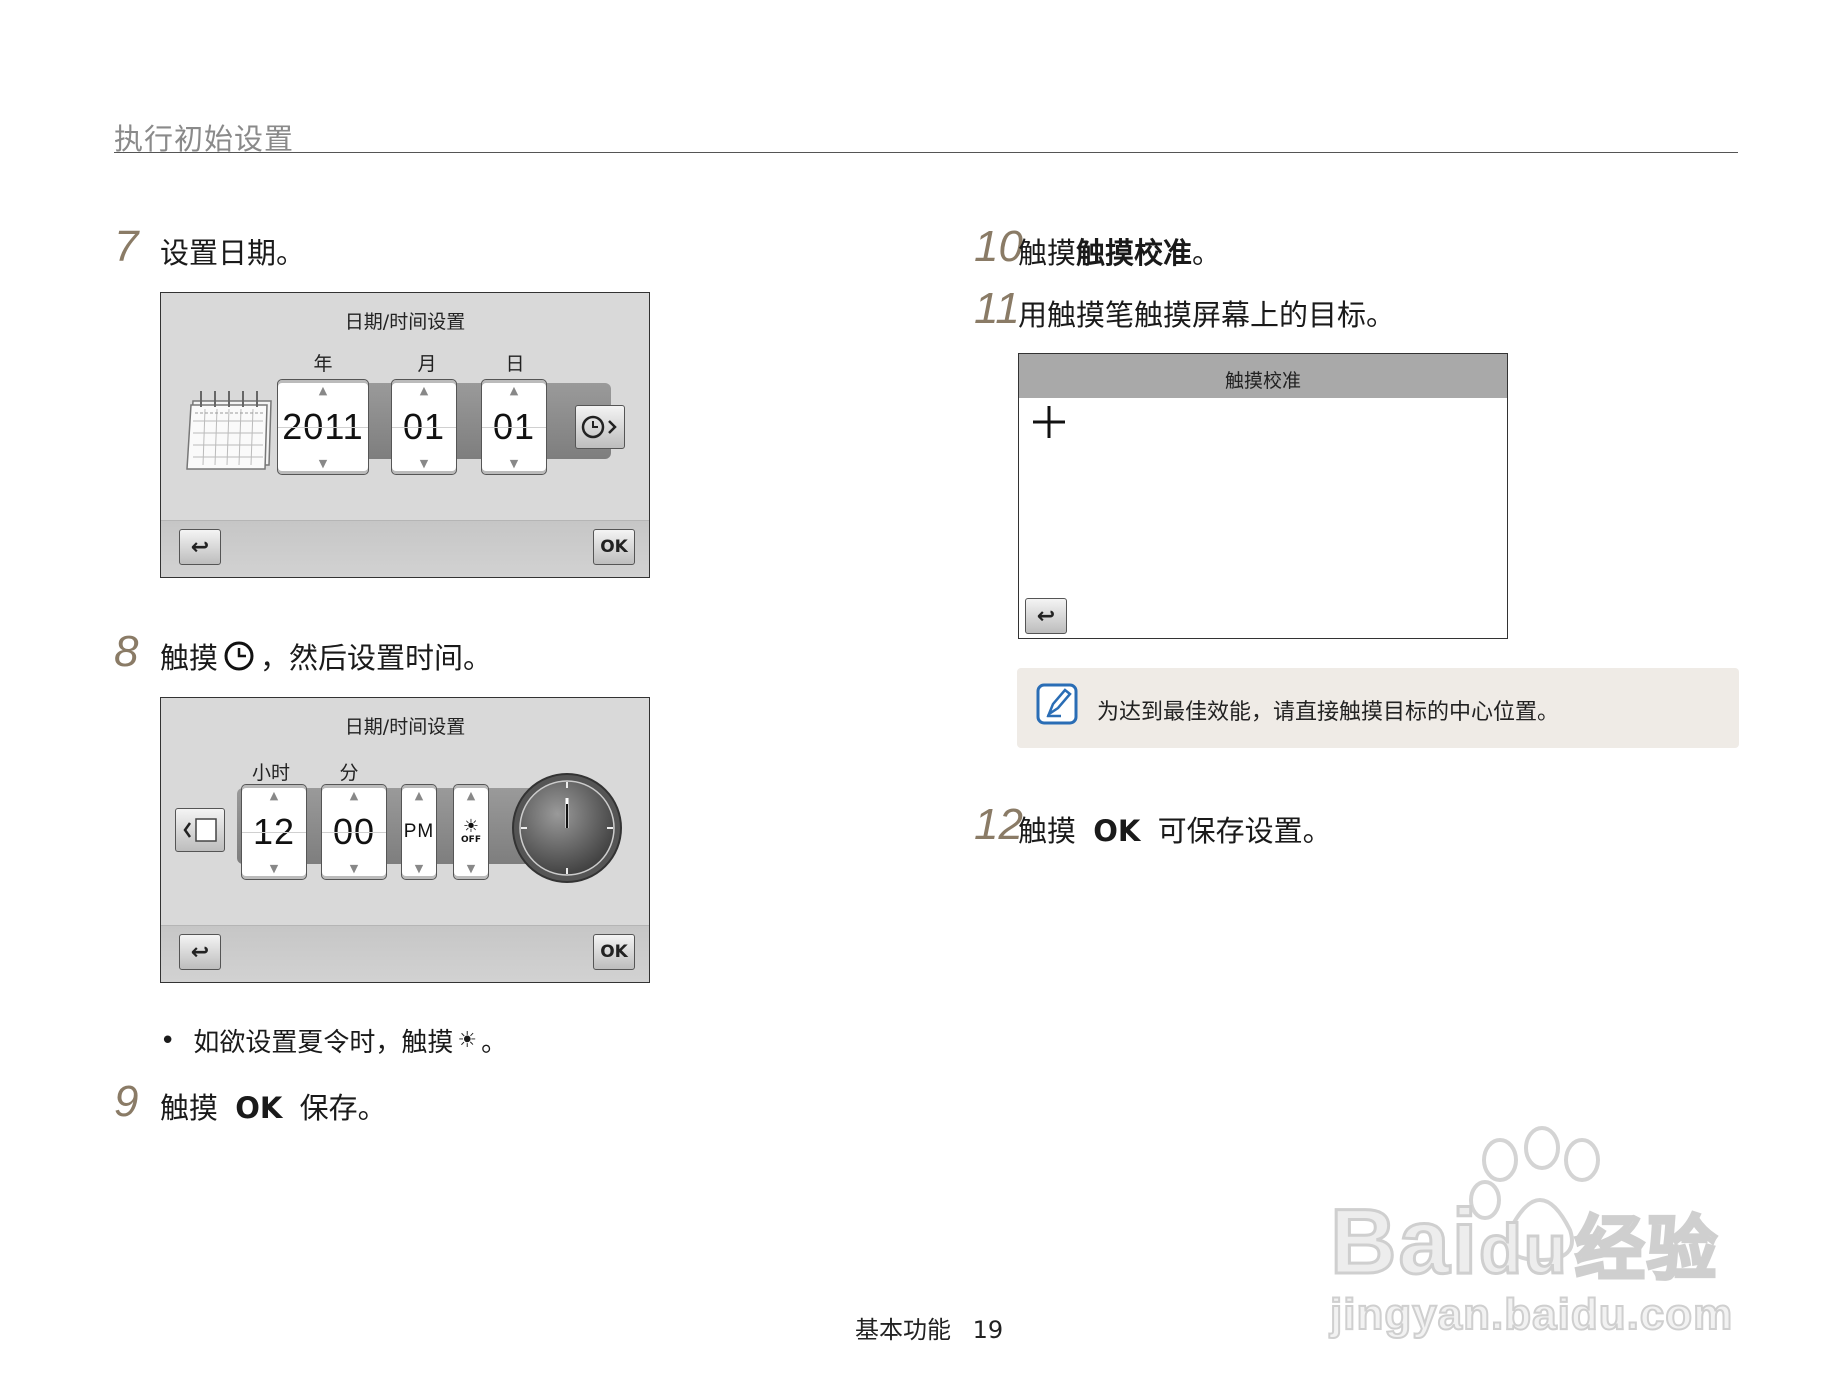 The width and height of the screenshot is (1848, 1395). I want to click on step-8-text-before: 触摸, so click(189, 658).